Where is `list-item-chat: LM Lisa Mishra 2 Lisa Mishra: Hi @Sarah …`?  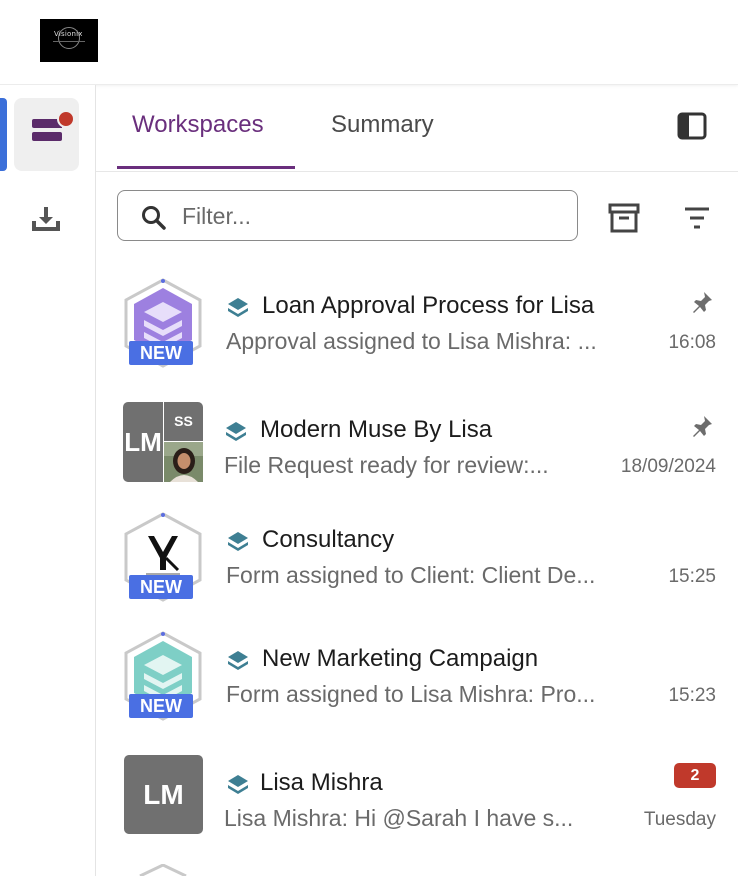
list-item-chat: LM Lisa Mishra 2 Lisa Mishra: Hi @Sarah … is located at coordinates (417, 814).